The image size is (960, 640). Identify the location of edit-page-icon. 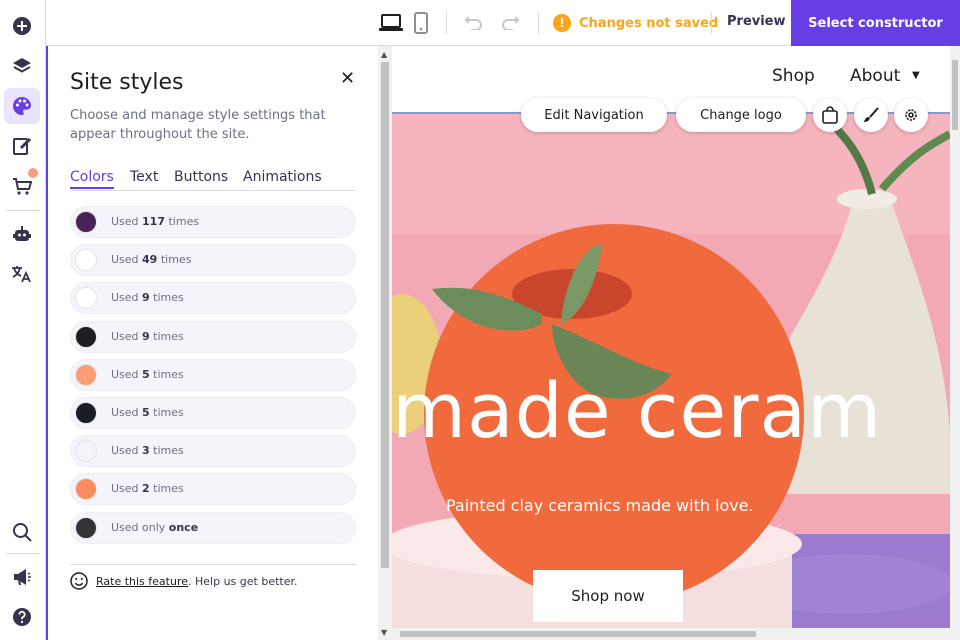
(22, 146).